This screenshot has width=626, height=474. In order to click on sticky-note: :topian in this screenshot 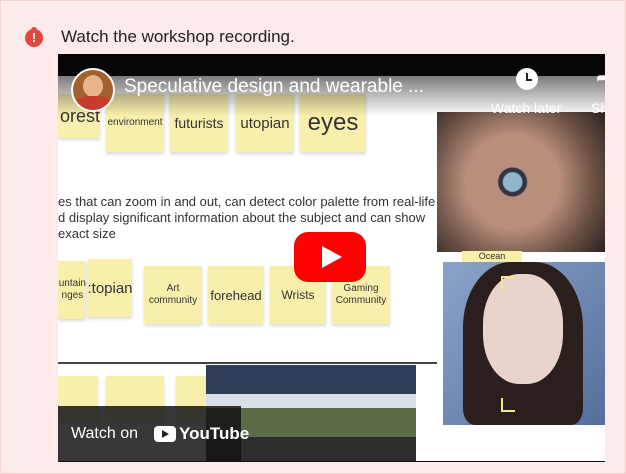, I will do `click(110, 288)`.